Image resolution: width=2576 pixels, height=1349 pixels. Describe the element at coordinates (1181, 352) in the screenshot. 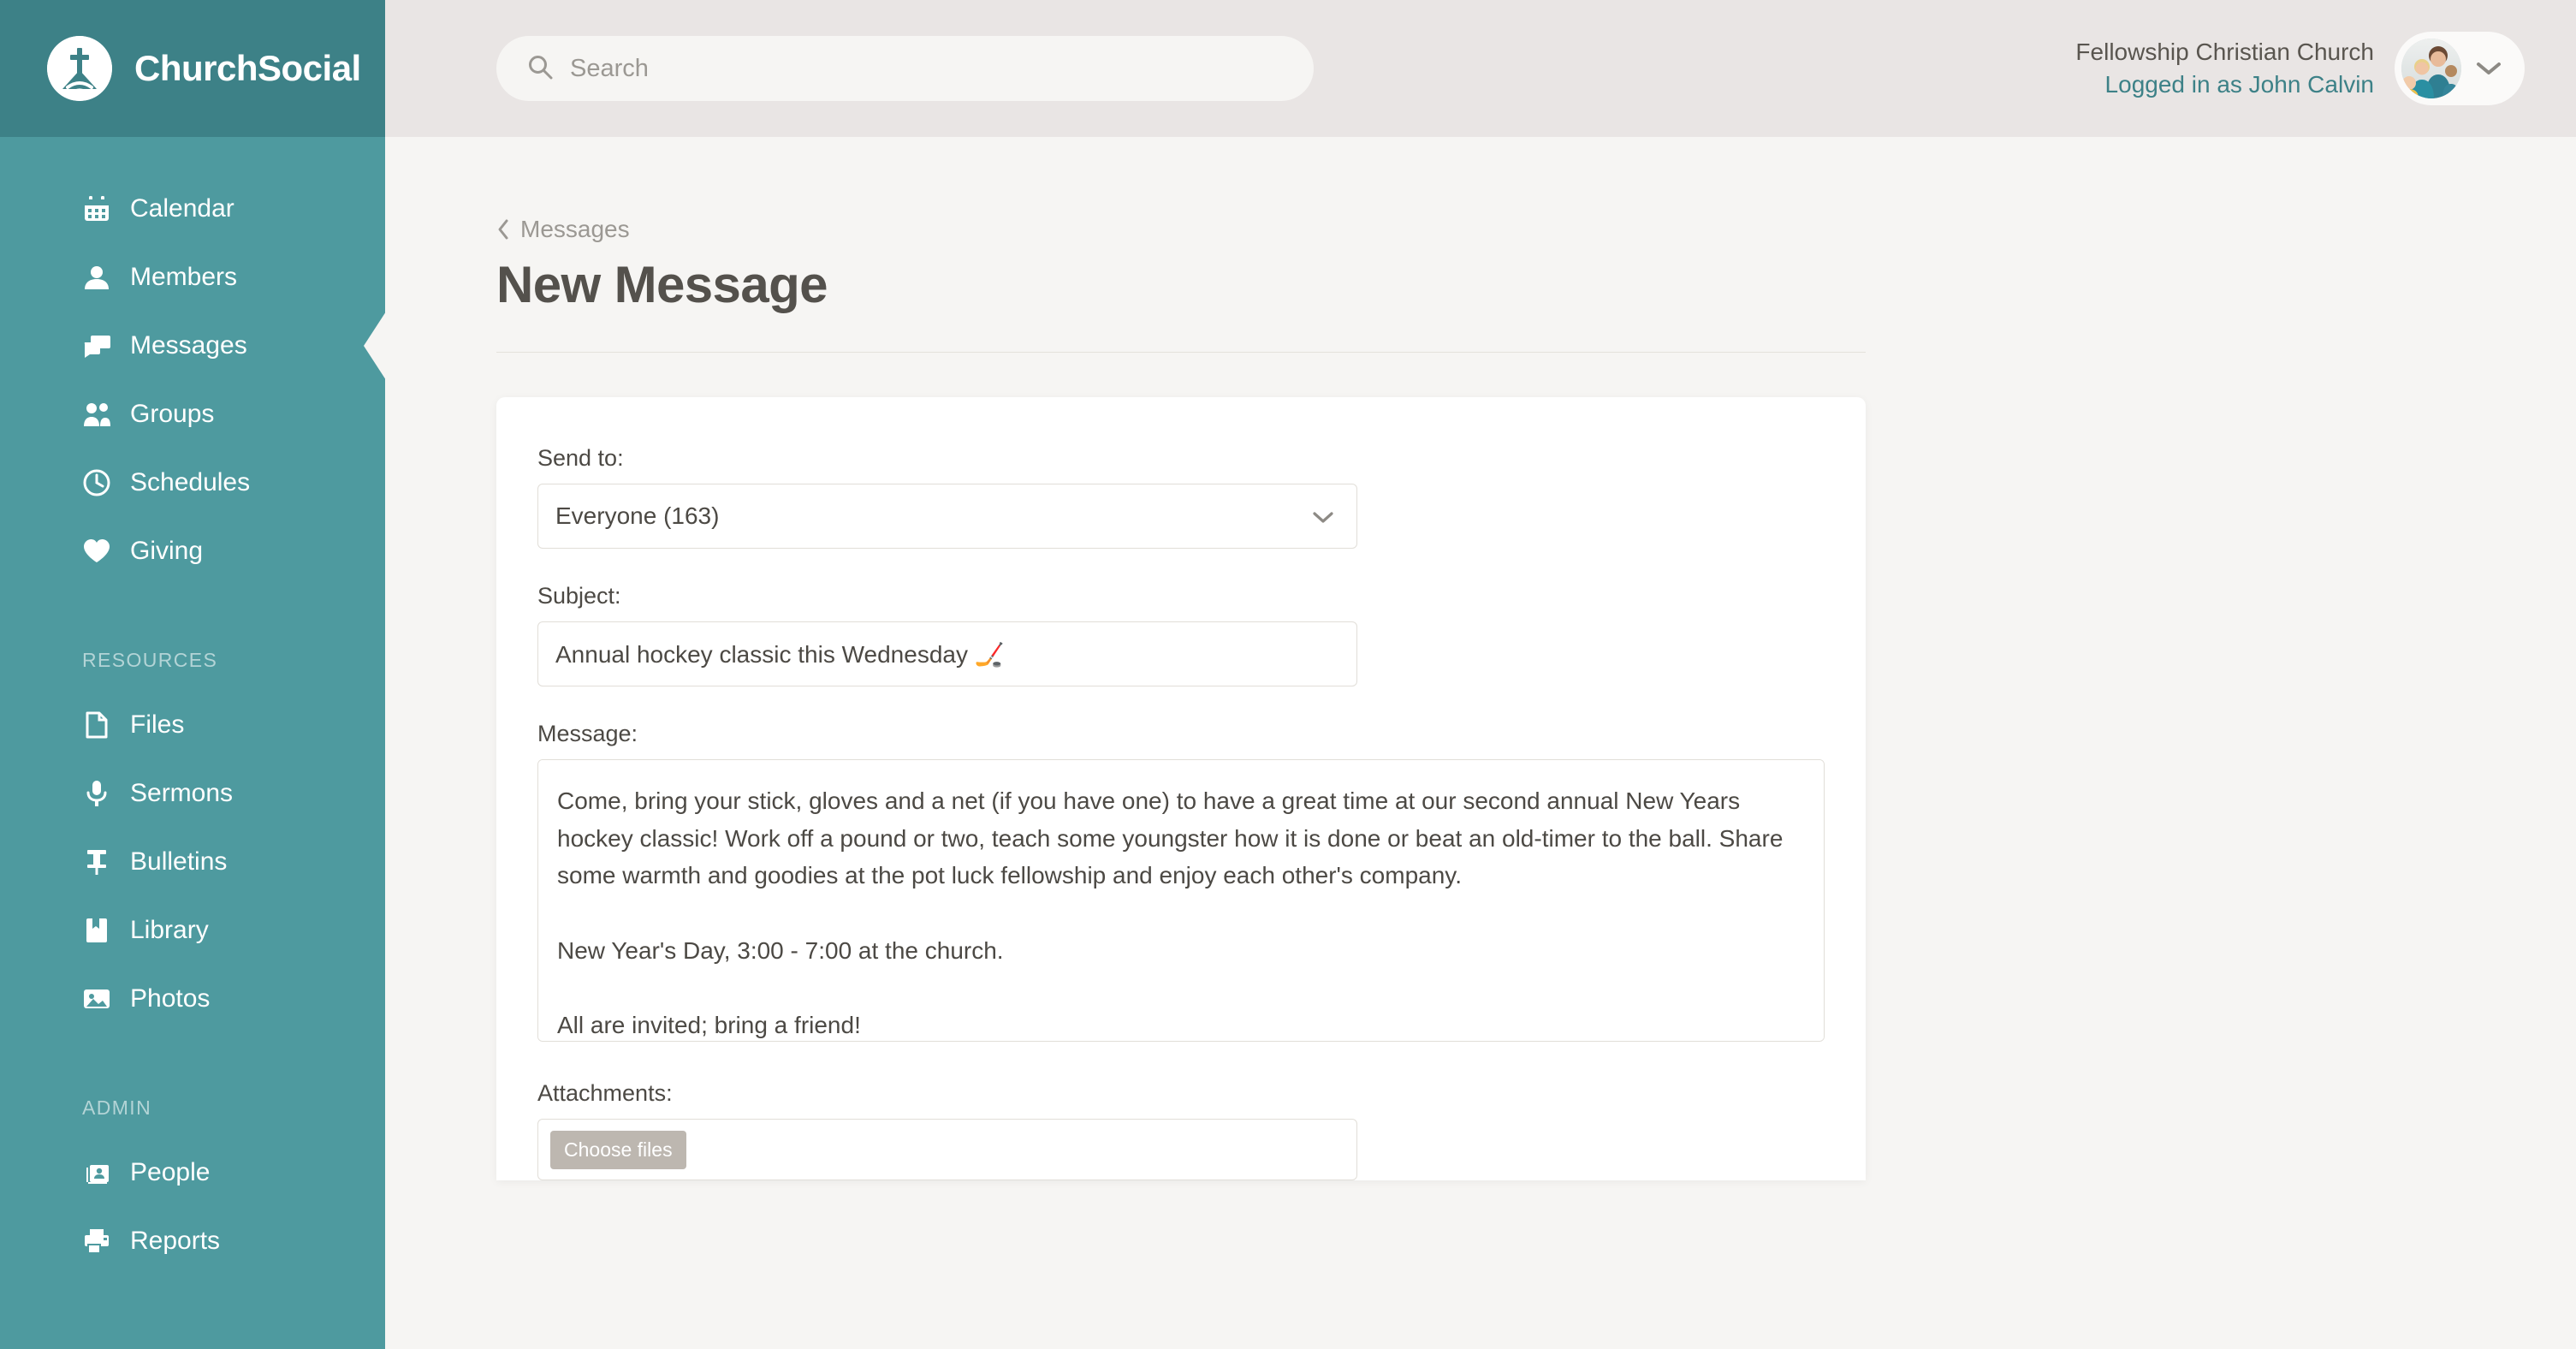

I see `header-divider` at that location.